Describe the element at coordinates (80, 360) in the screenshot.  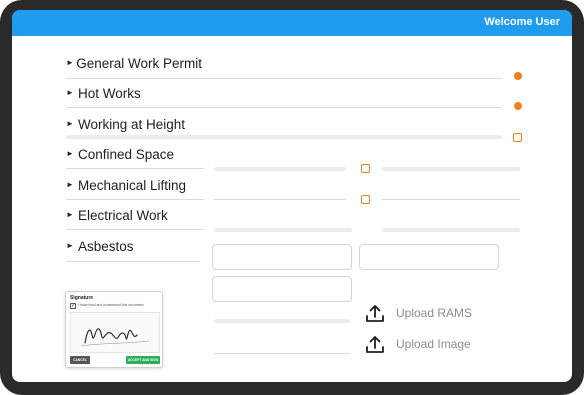
I see `signature-cancel-button: CANCEL` at that location.